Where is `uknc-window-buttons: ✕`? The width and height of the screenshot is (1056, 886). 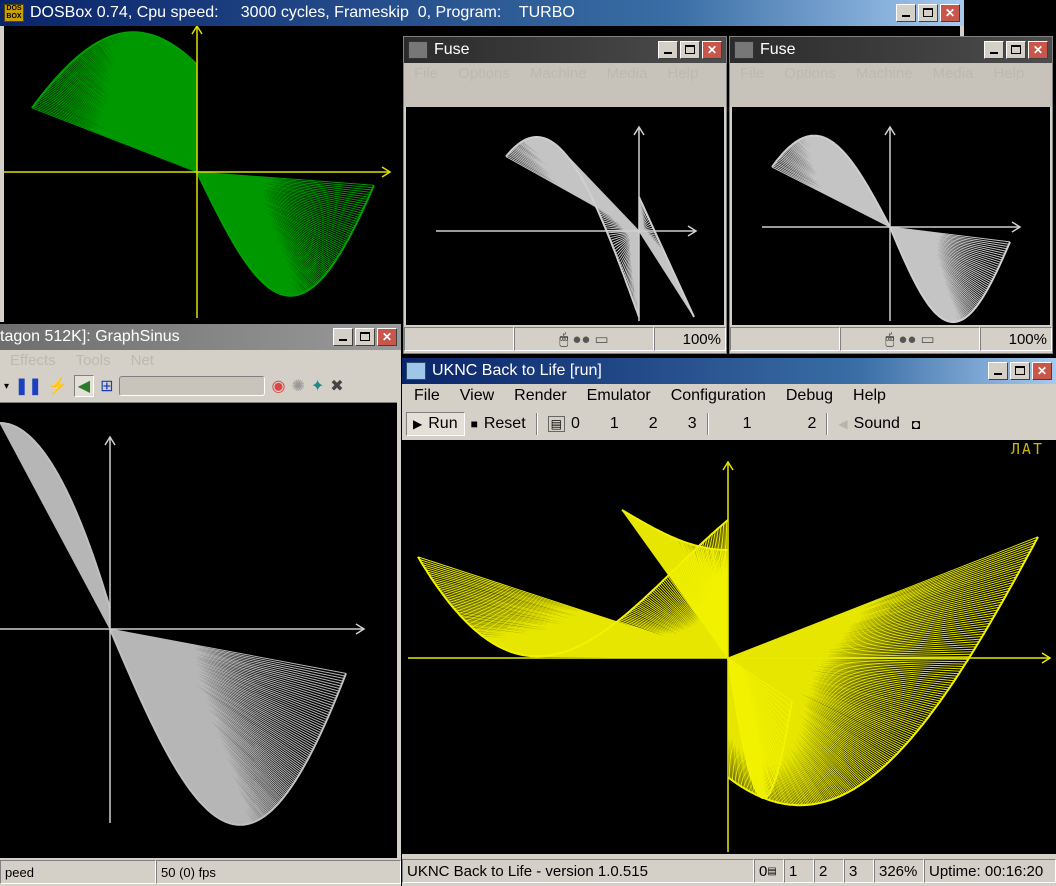 uknc-window-buttons: ✕ is located at coordinates (1020, 371).